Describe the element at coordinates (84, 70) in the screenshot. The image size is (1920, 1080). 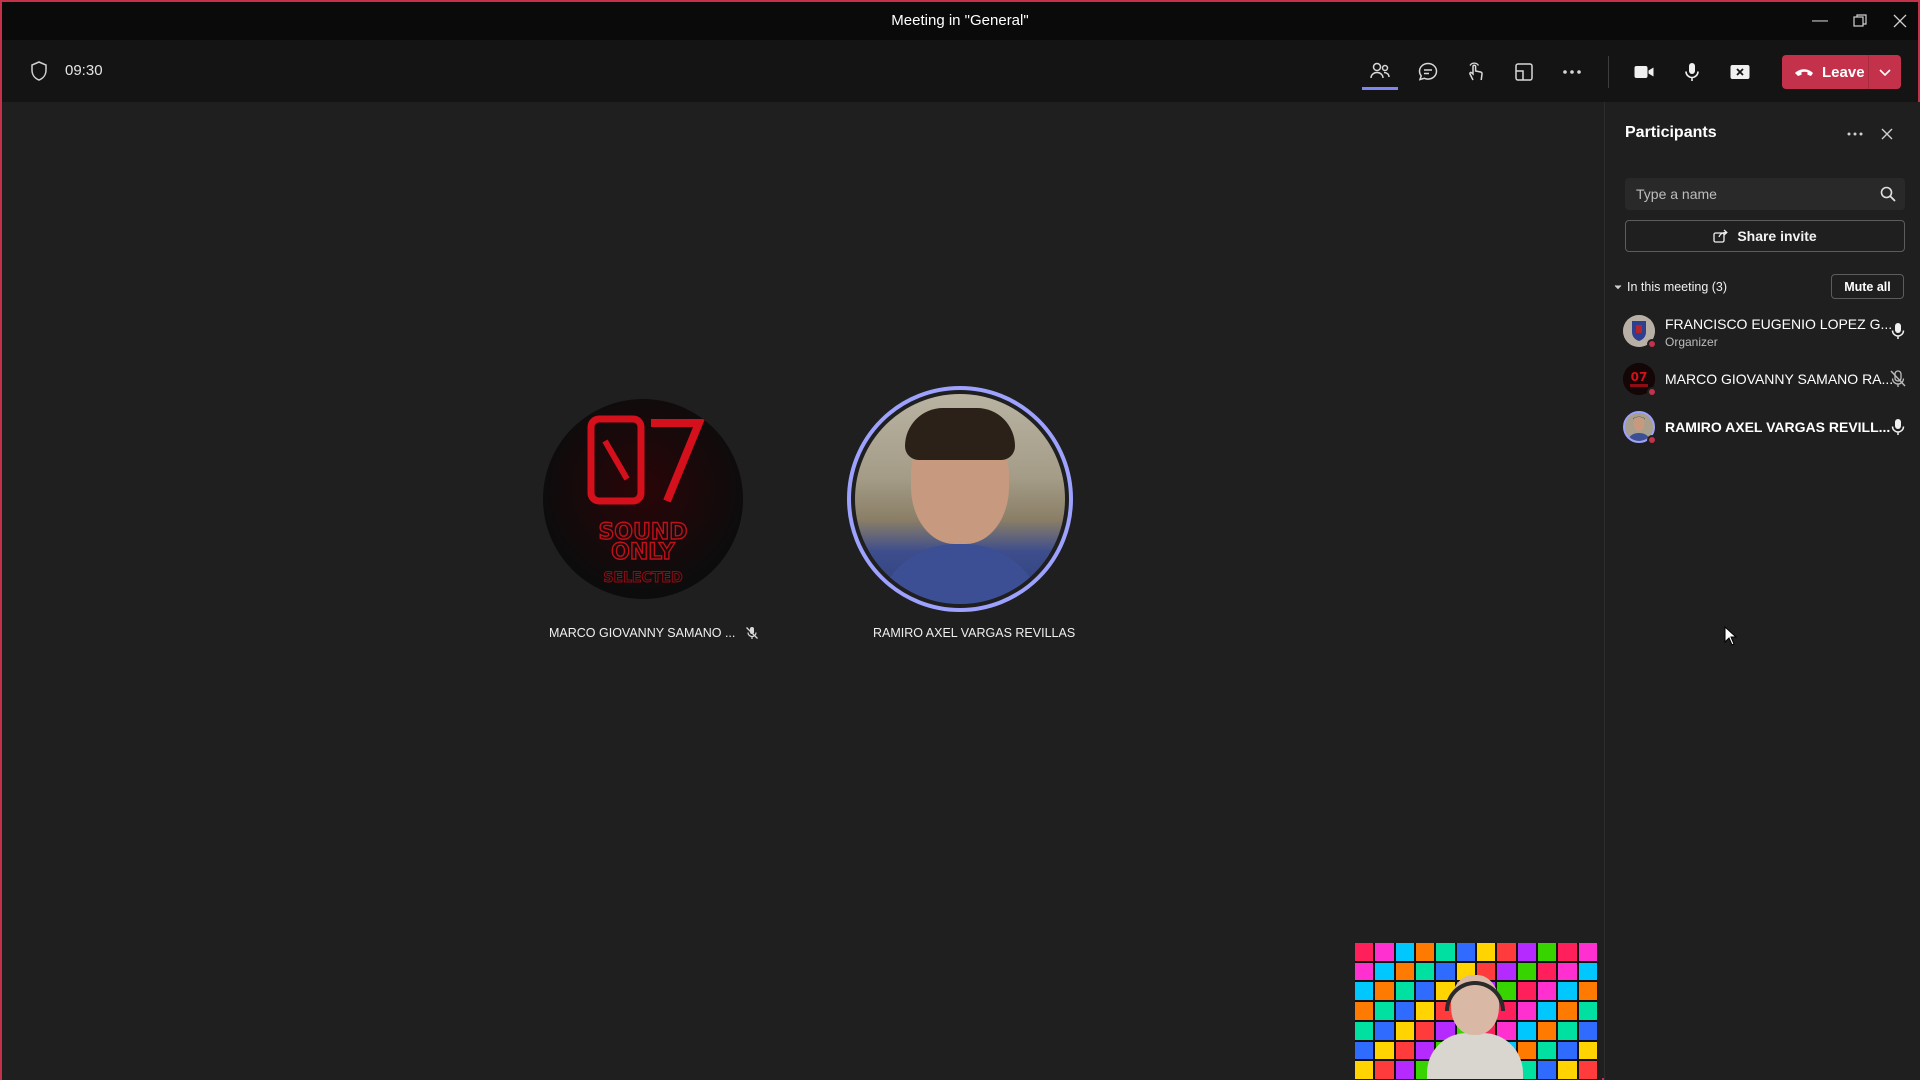
I see `meeting-timer: 09:30` at that location.